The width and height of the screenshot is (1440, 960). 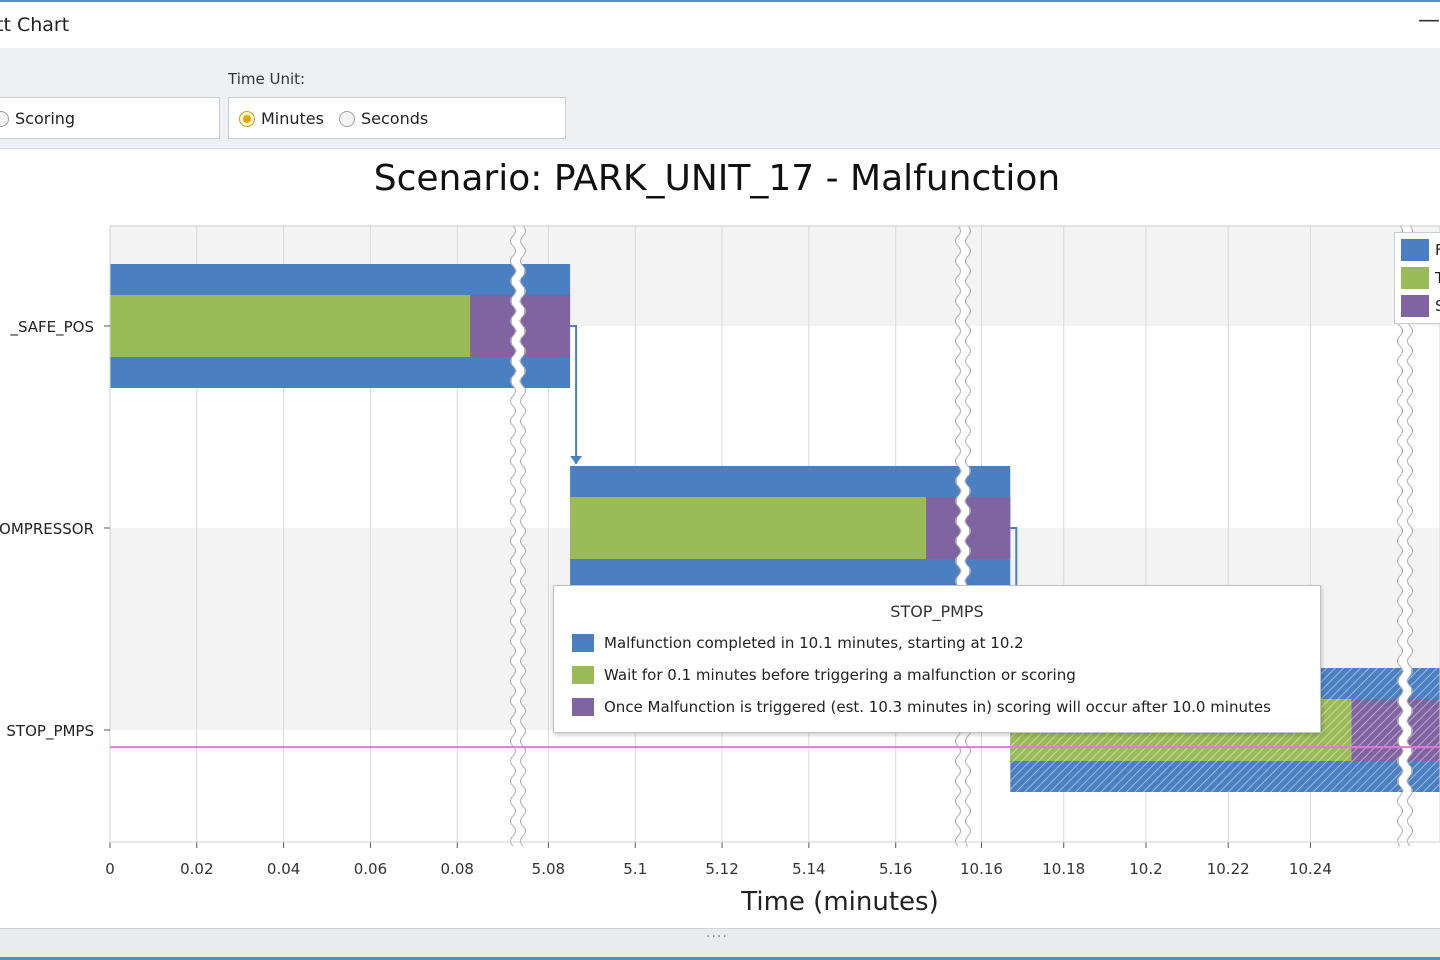 What do you see at coordinates (110, 869) in the screenshot?
I see `x-tick-label: 0` at bounding box center [110, 869].